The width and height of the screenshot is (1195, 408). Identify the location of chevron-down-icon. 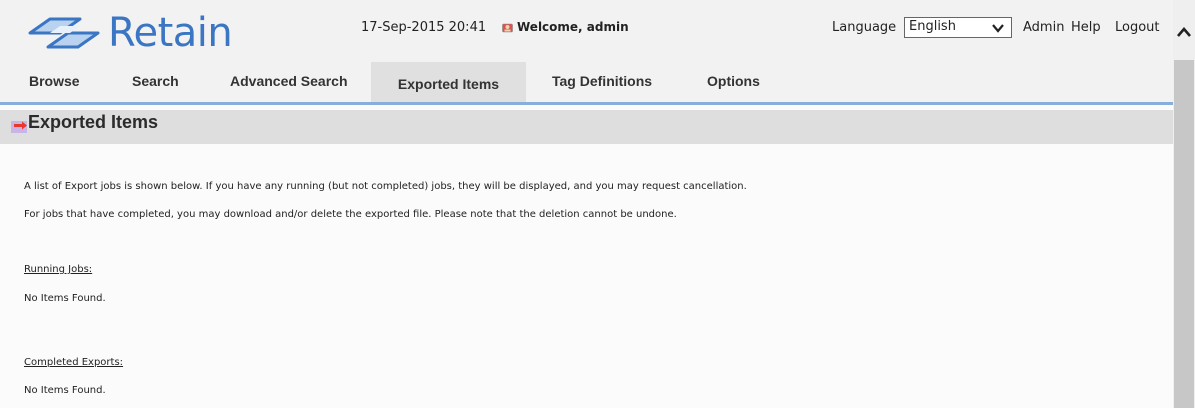
(998, 28).